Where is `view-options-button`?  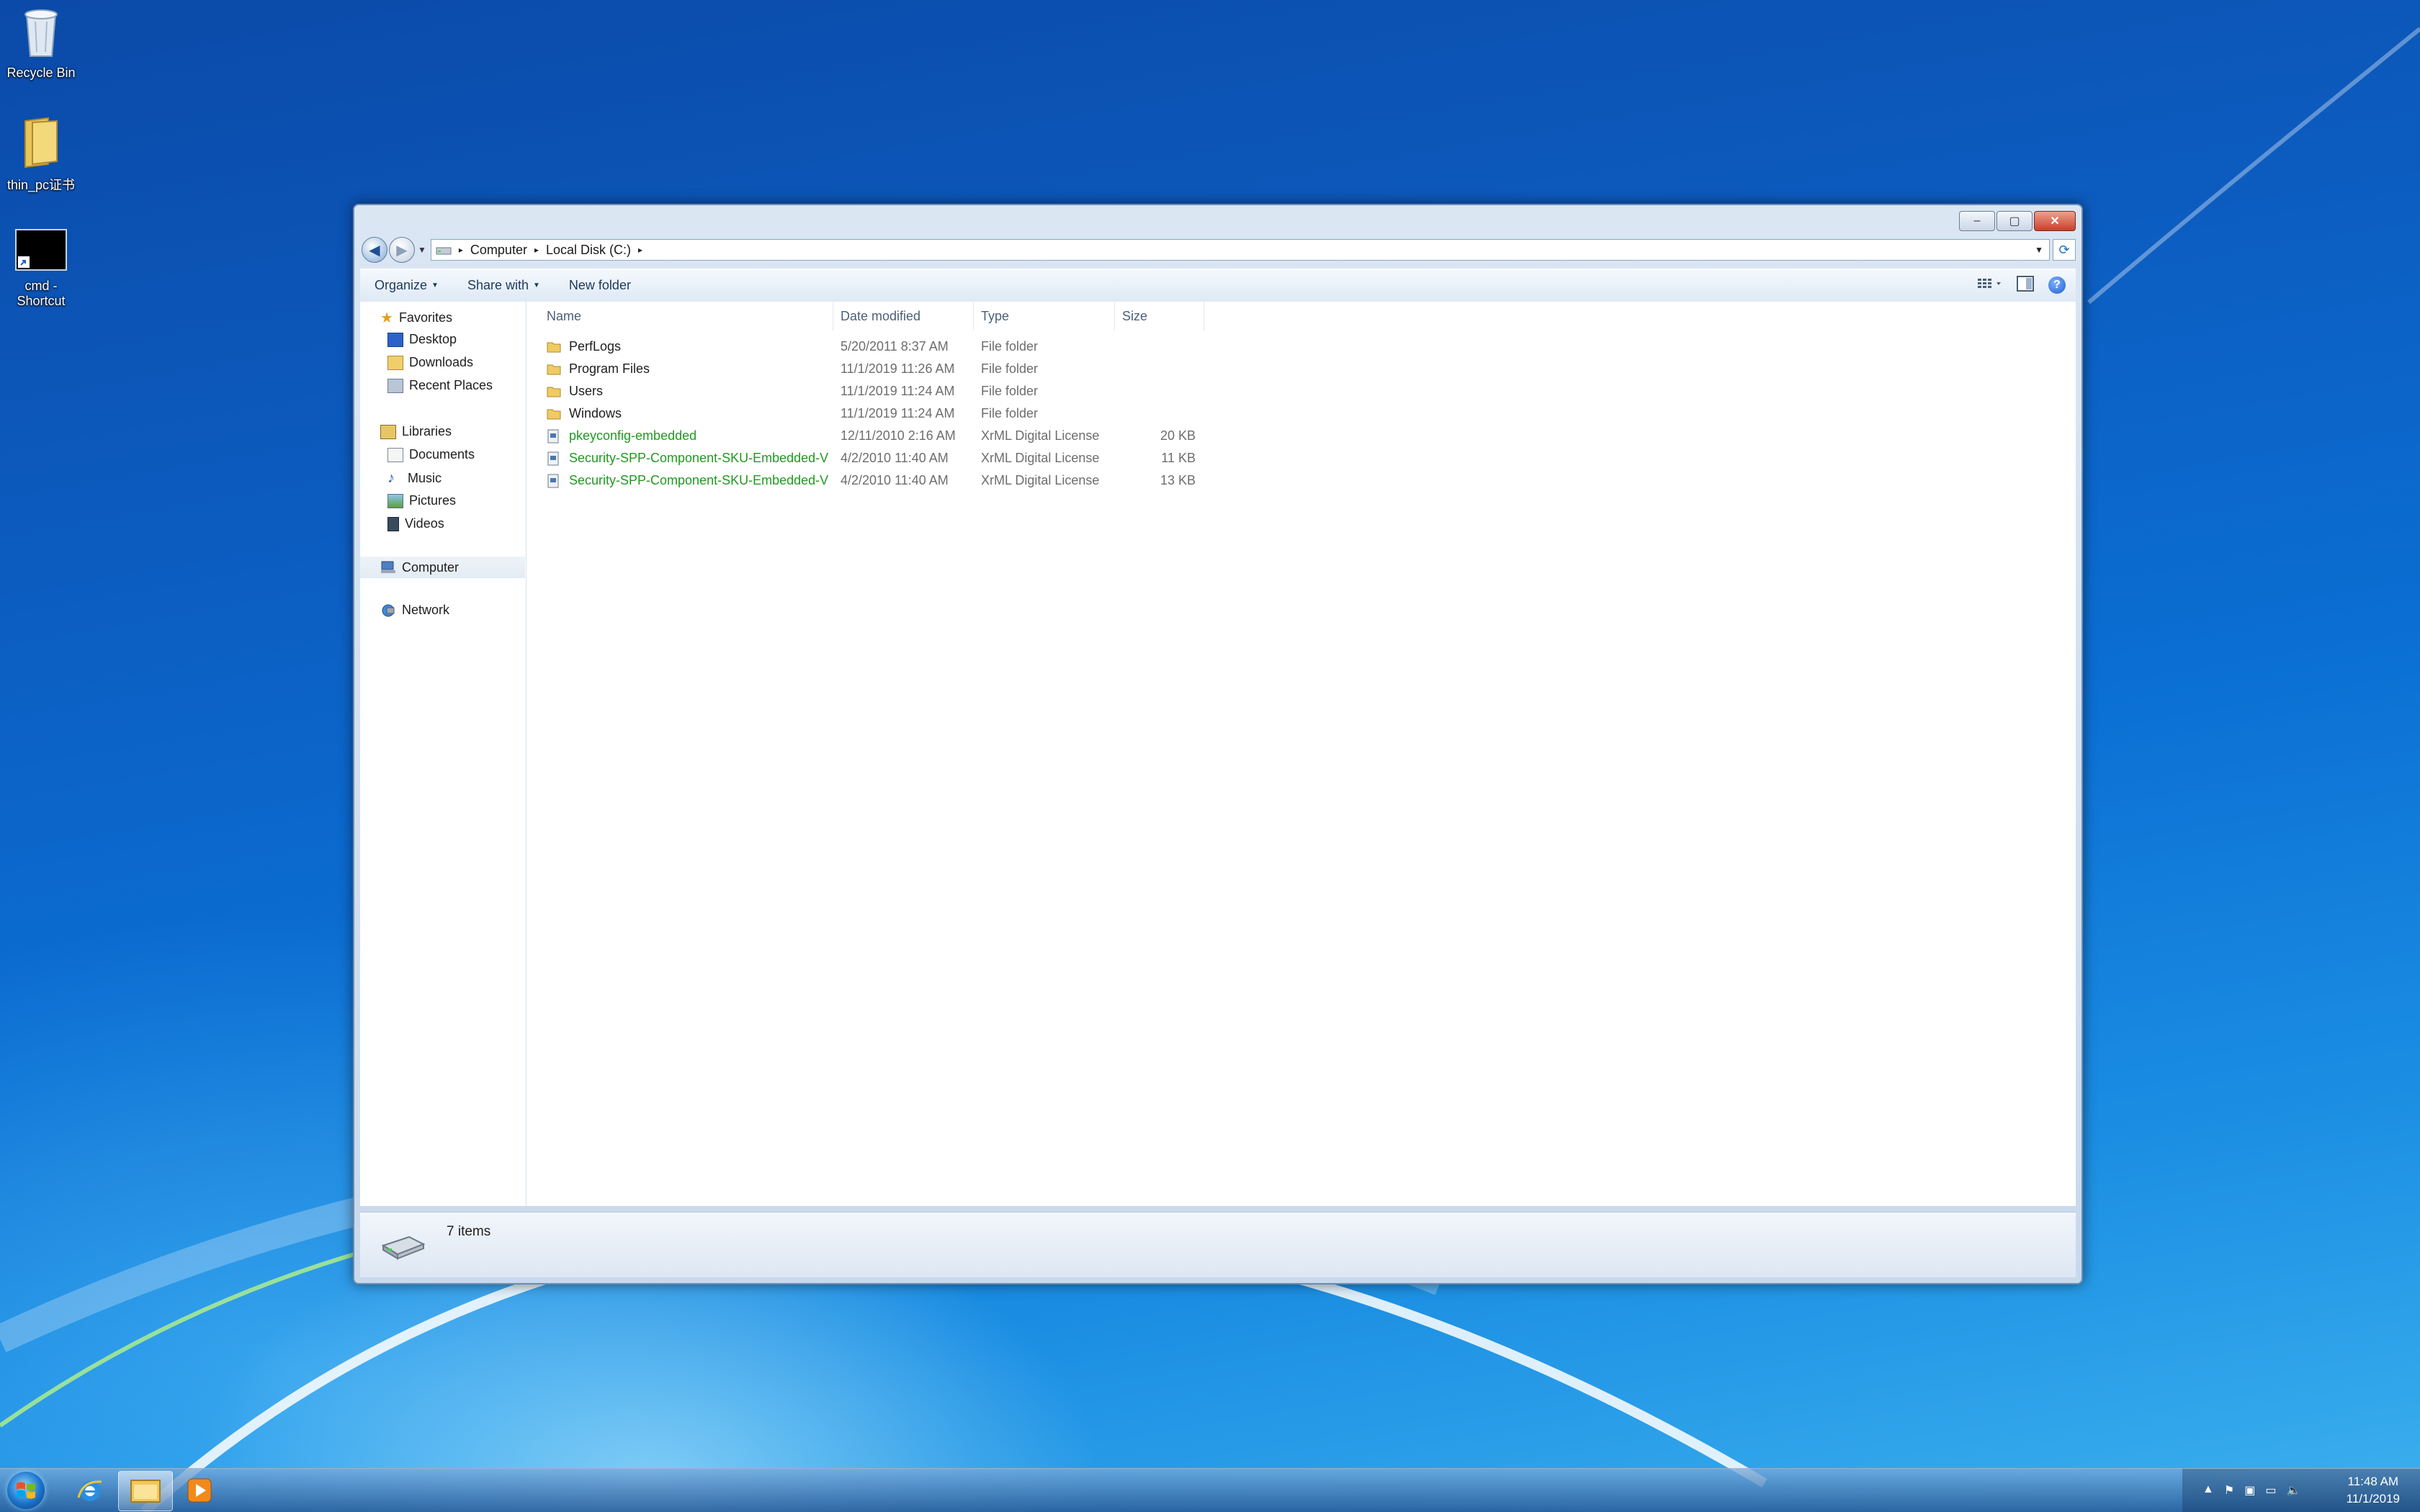 view-options-button is located at coordinates (1990, 285).